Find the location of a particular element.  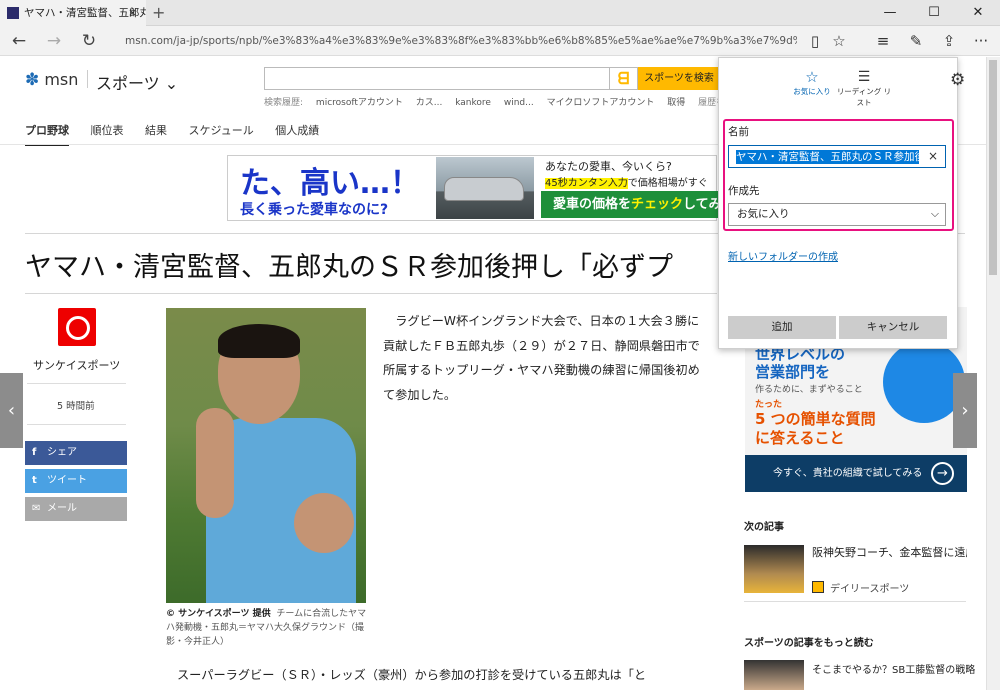

new-tab-button: + is located at coordinates (158, 13).